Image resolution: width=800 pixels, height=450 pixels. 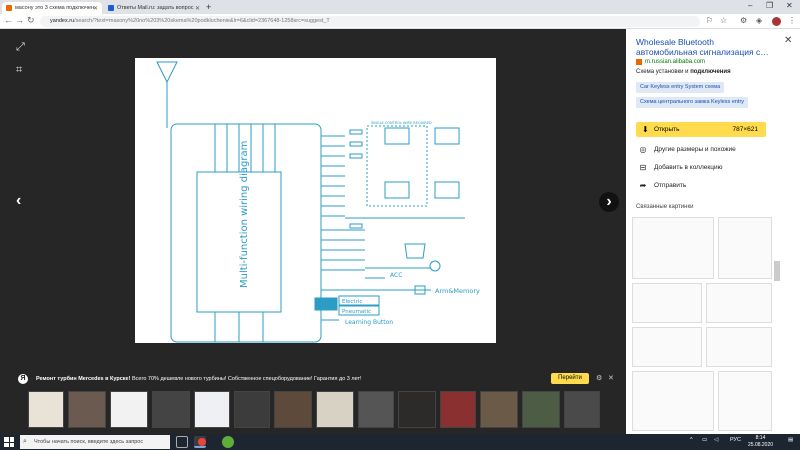 What do you see at coordinates (710, 72) in the screenshot?
I see `desc-bold: подключения` at bounding box center [710, 72].